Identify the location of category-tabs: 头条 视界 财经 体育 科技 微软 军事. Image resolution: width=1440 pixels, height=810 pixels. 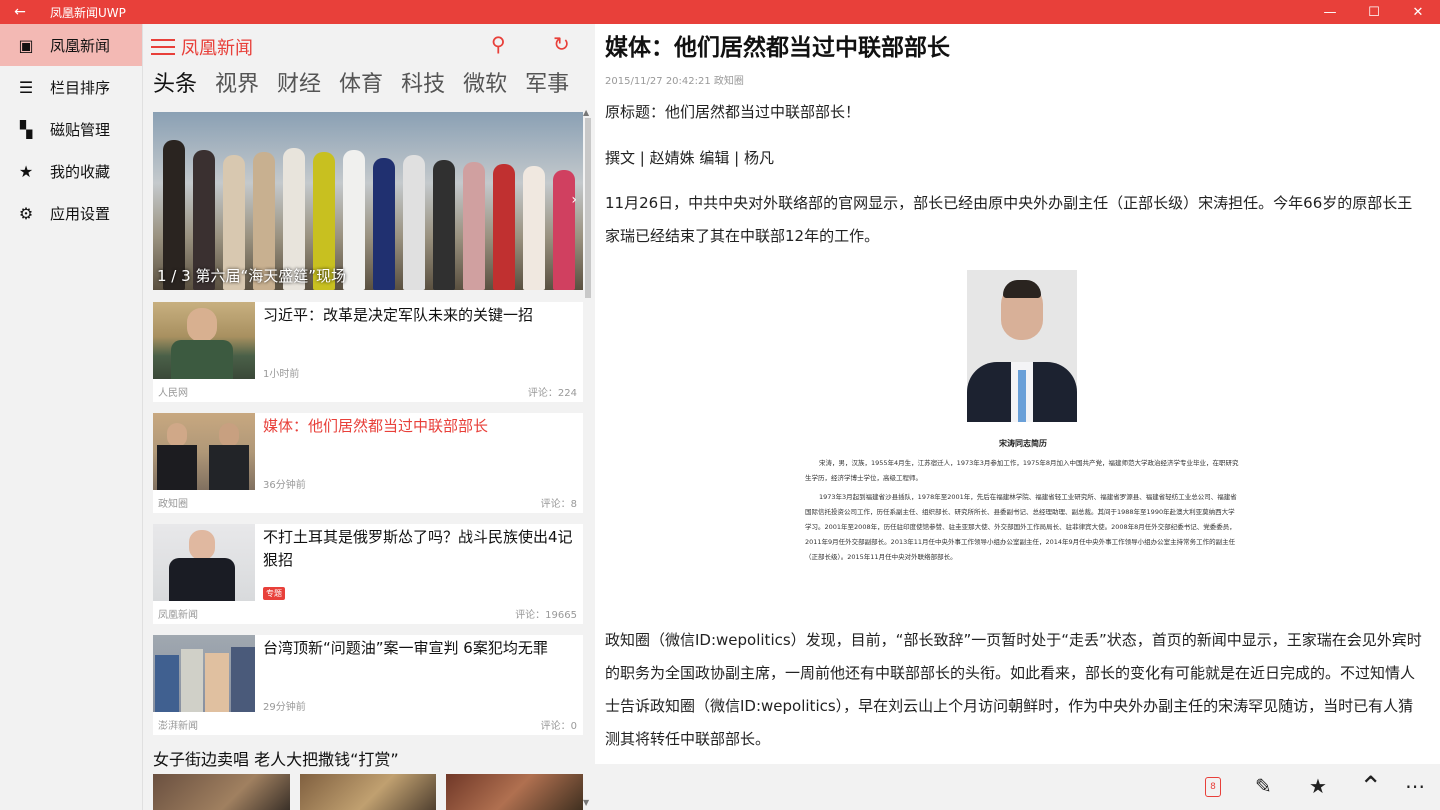
(361, 82).